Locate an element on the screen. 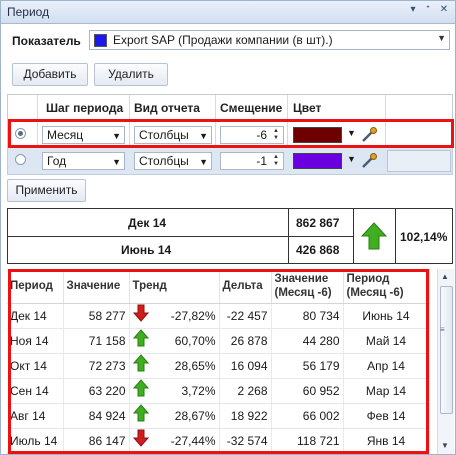  trend-up-arrow-icon is located at coordinates (374, 236).